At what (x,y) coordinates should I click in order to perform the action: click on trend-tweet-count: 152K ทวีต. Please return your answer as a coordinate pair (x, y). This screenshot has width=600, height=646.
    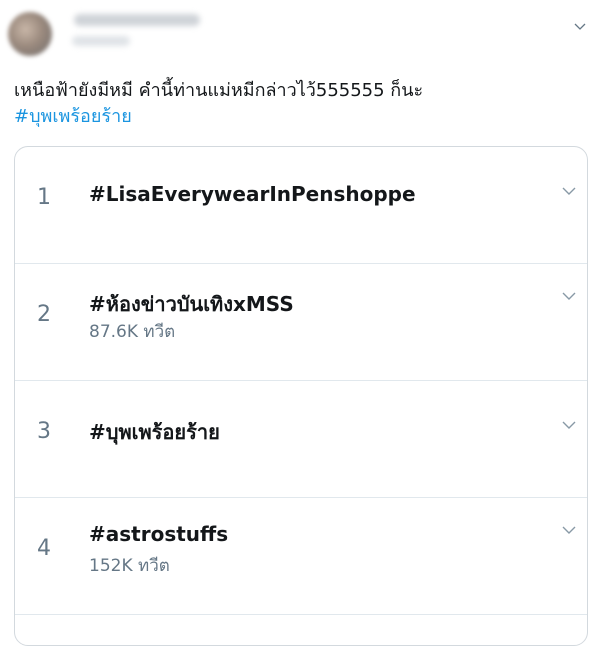
    Looking at the image, I should click on (129, 566).